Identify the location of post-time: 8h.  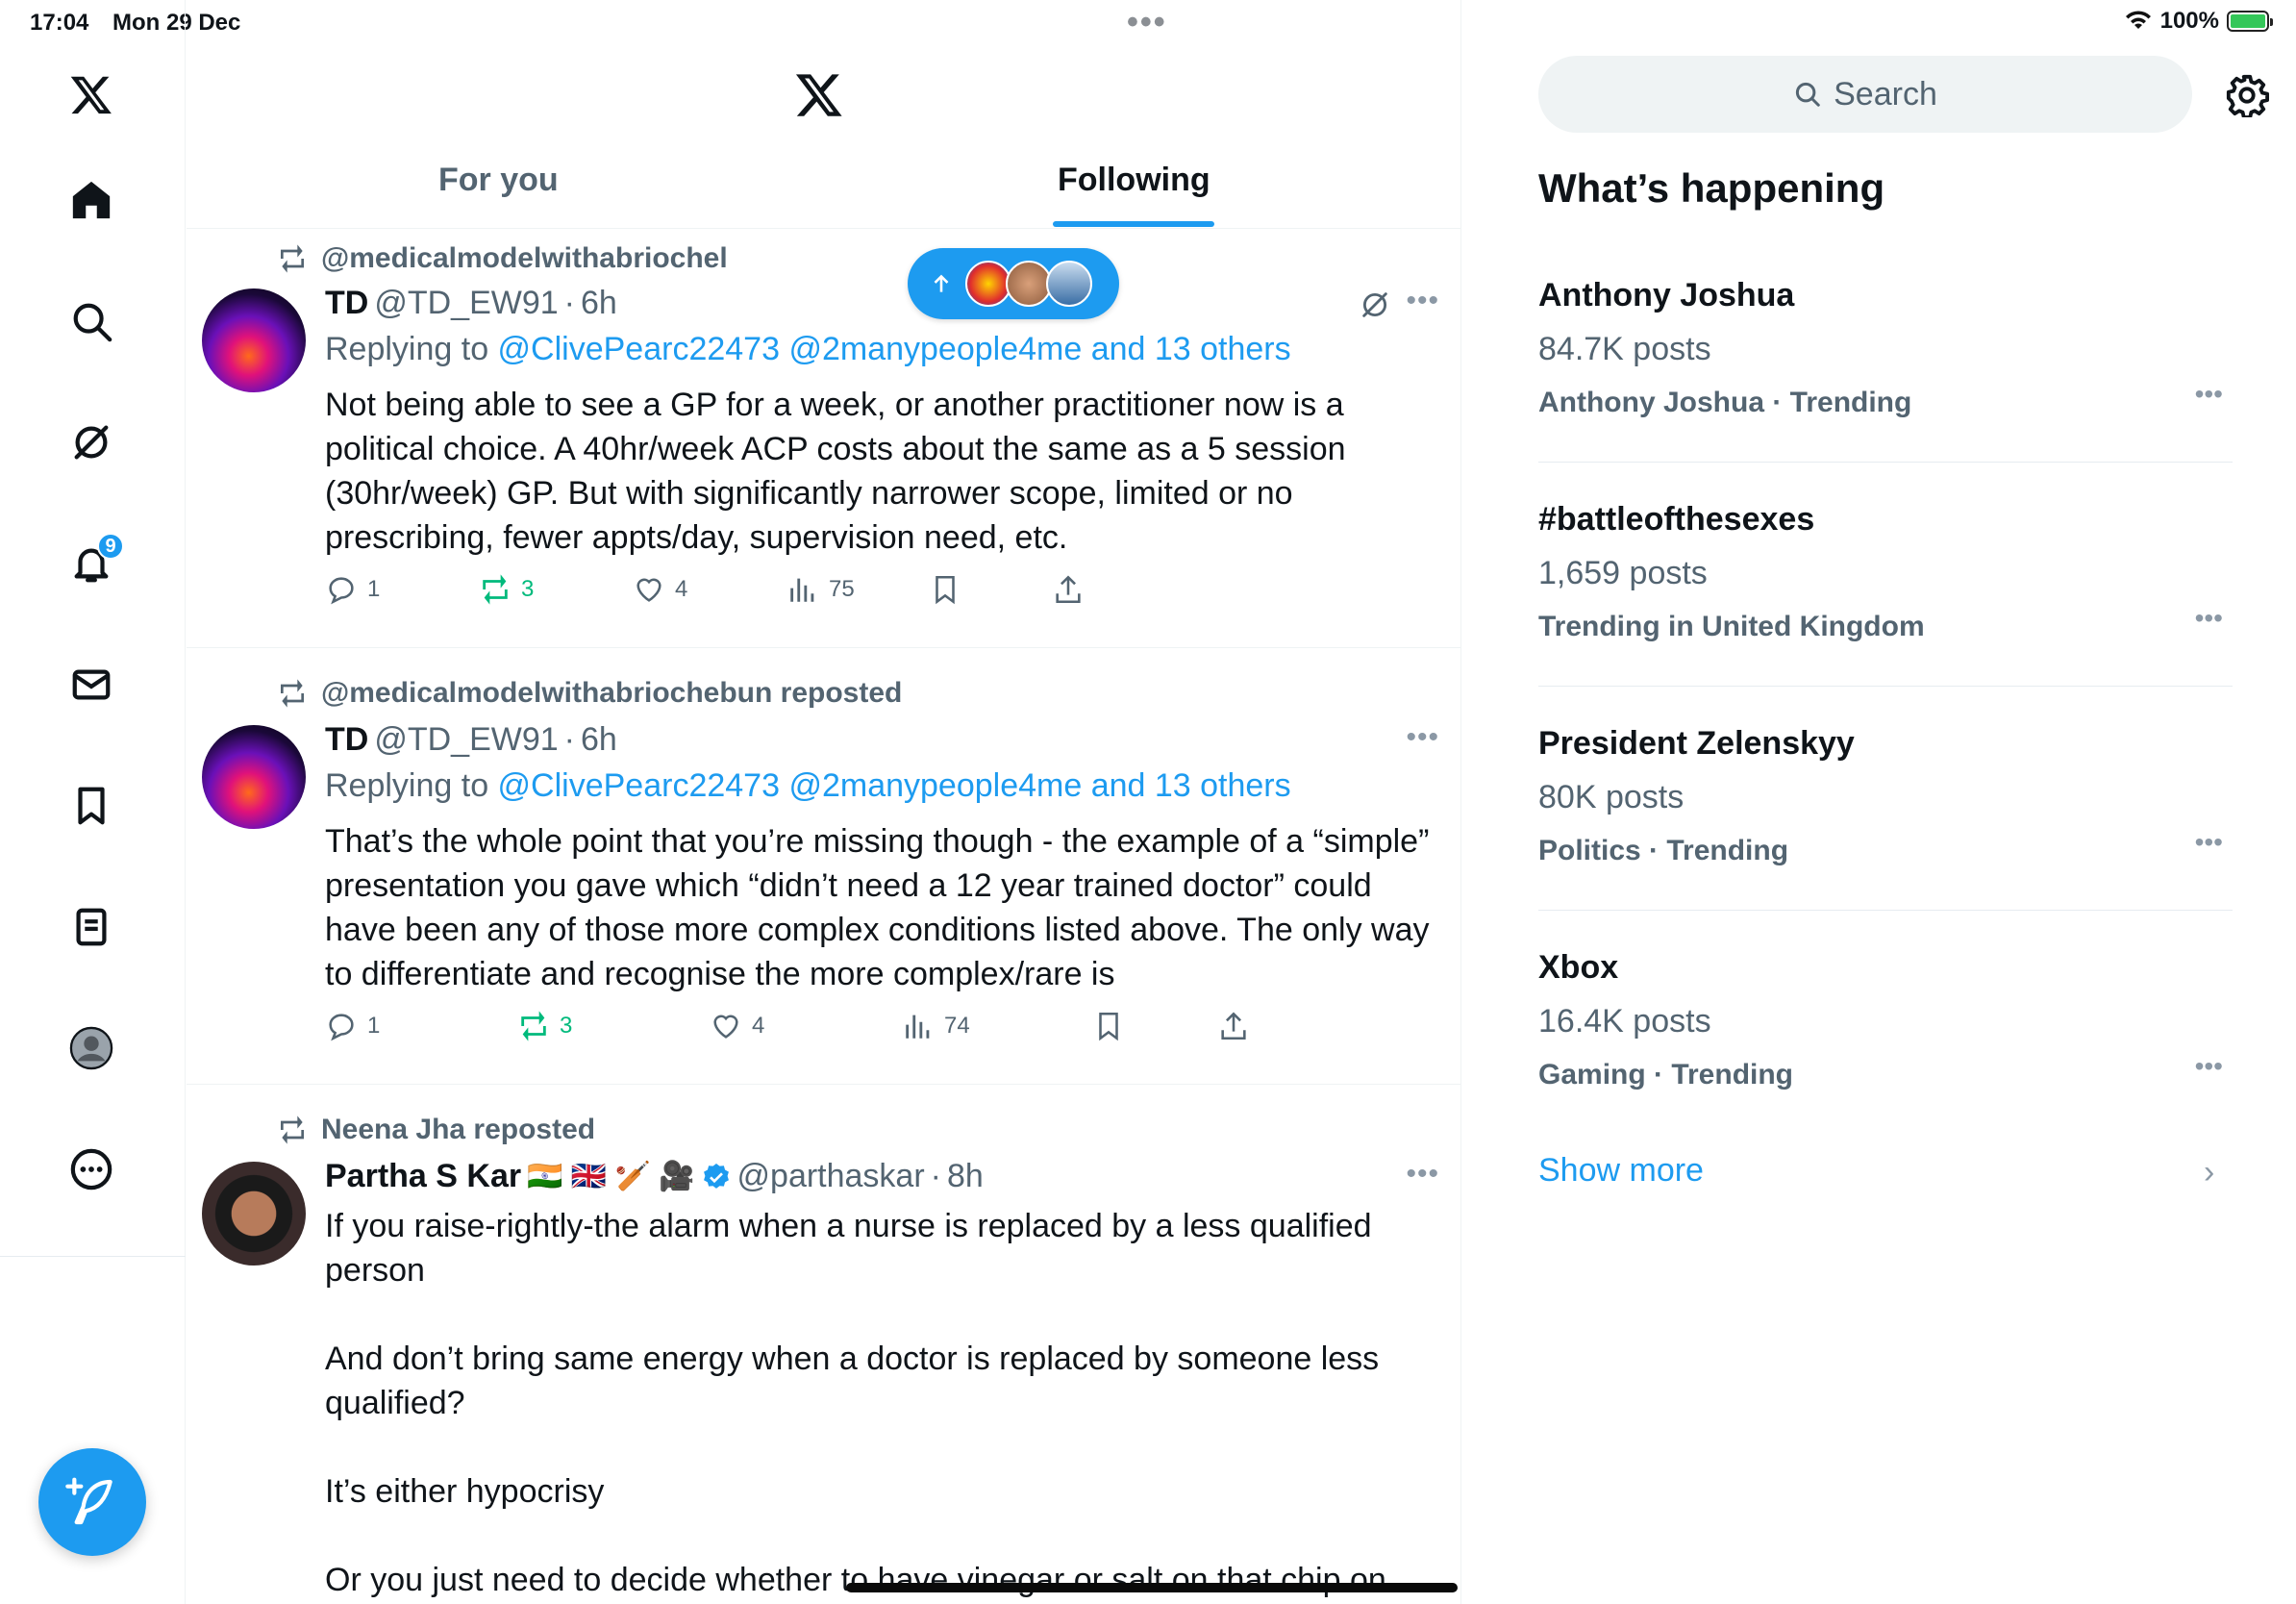
(965, 1176).